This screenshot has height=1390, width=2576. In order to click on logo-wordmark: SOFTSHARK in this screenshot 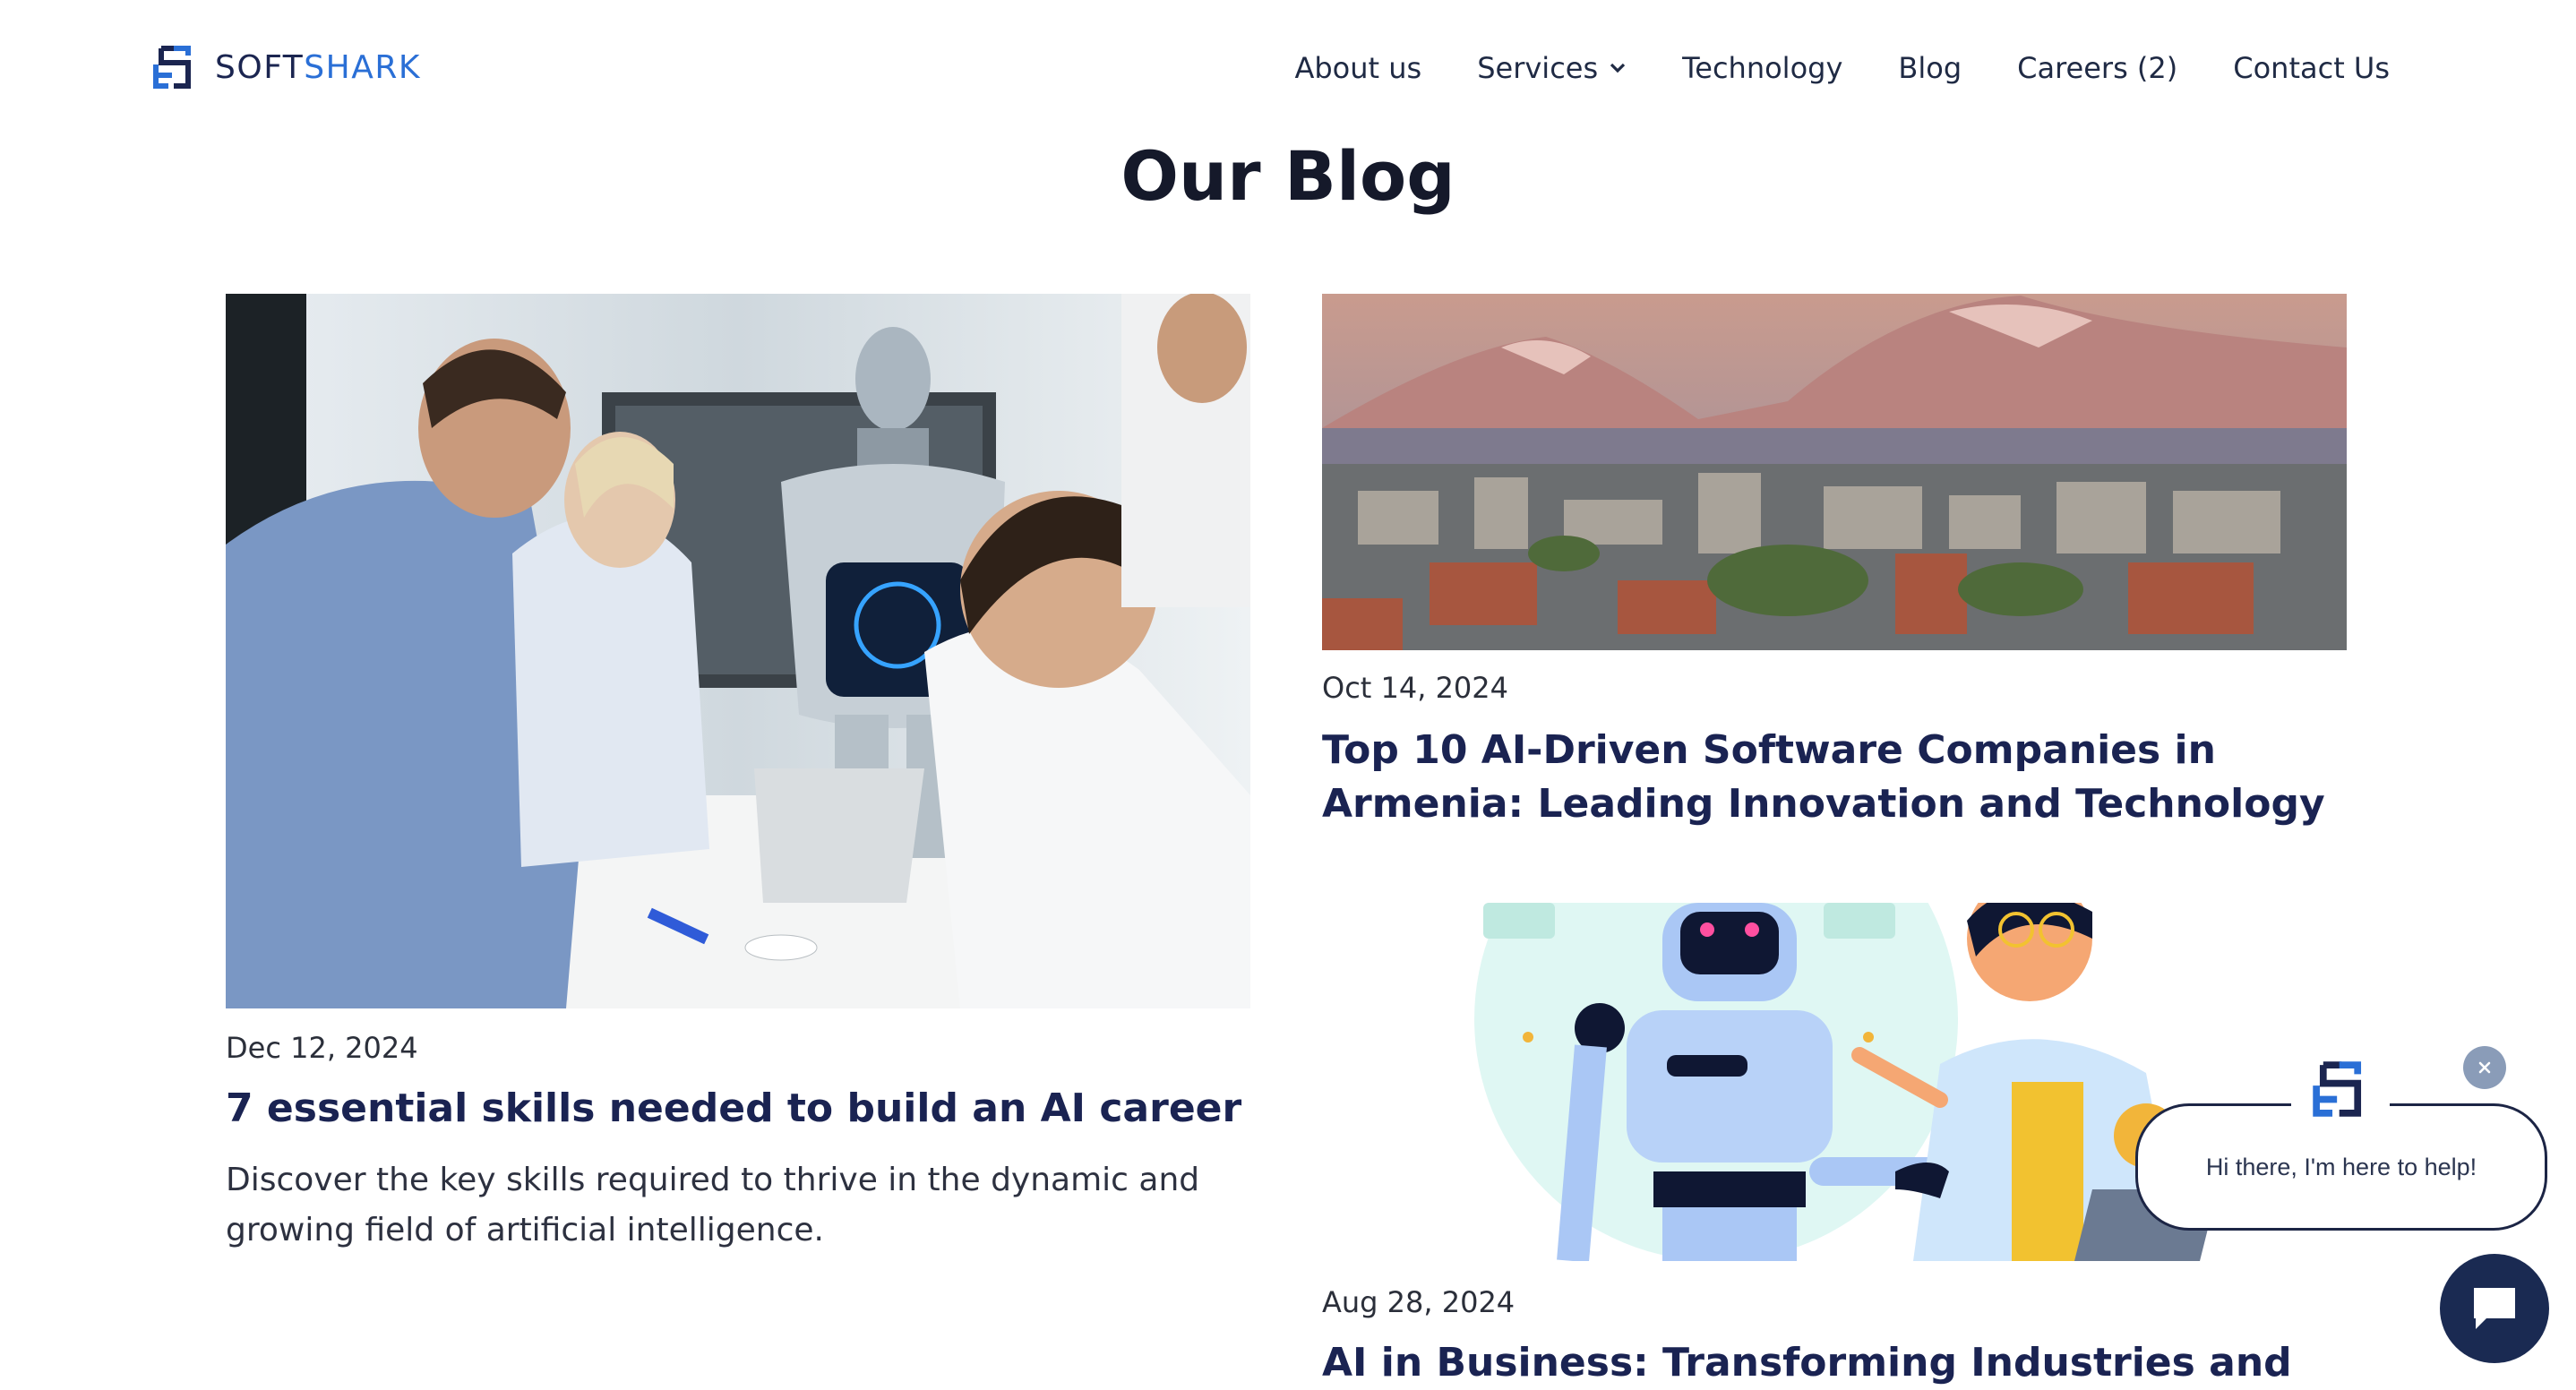, I will do `click(318, 67)`.